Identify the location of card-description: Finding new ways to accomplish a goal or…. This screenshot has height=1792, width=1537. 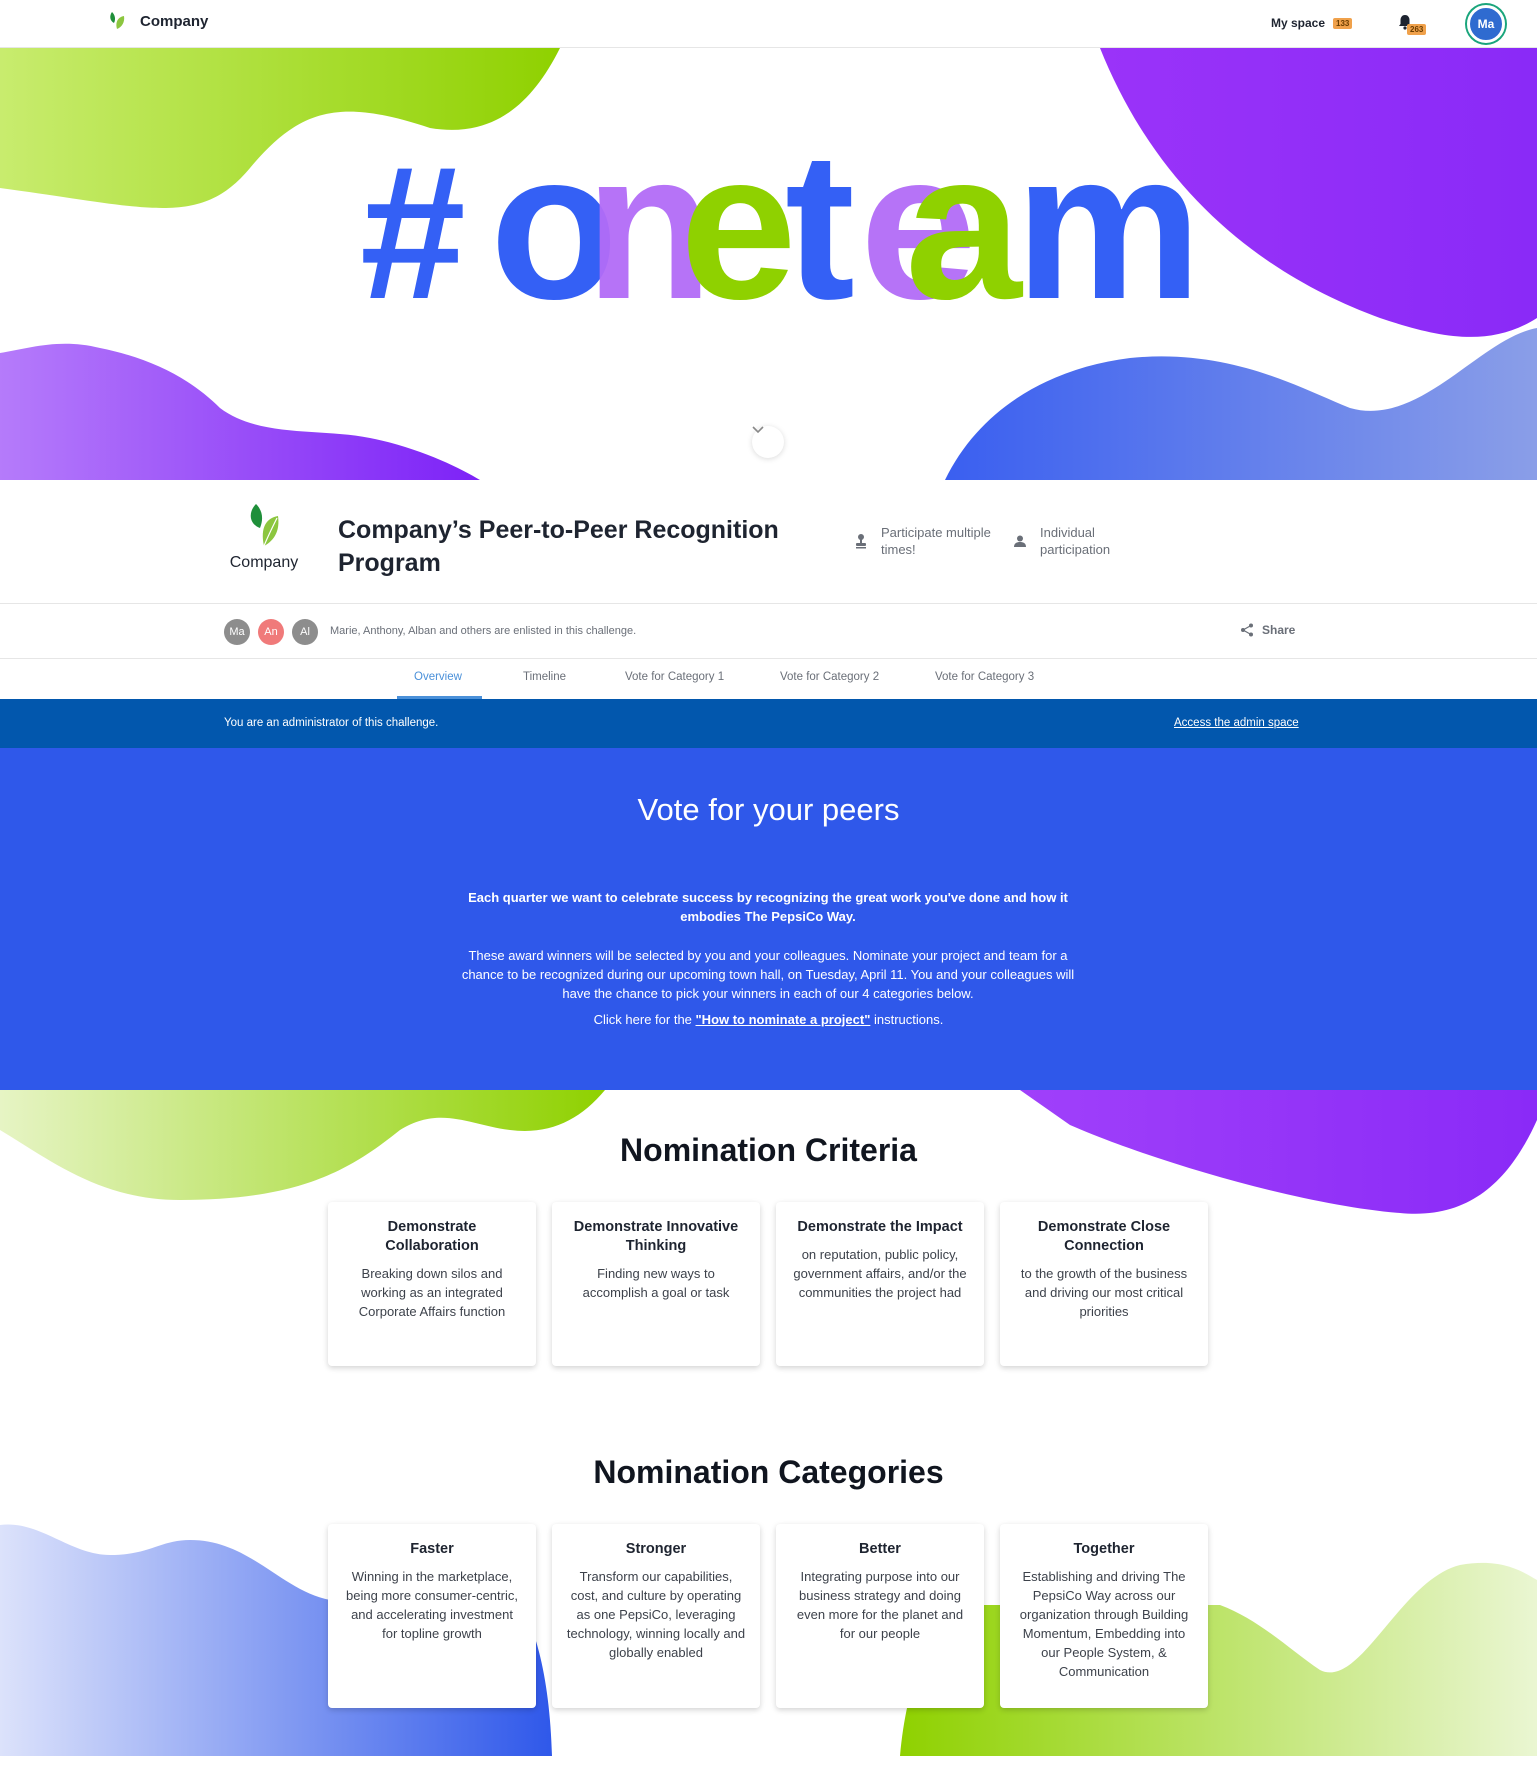
(656, 1283).